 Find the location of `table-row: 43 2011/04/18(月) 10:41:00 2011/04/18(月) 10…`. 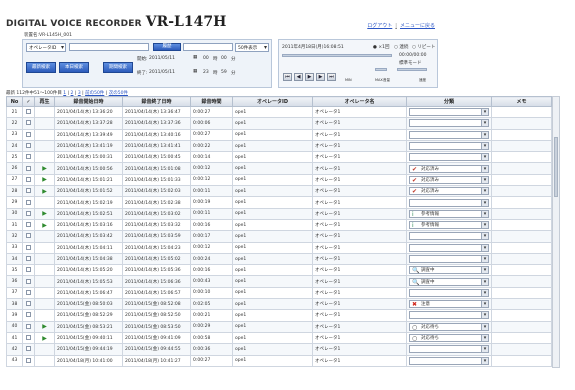

table-row: 43 2011/04/18(月) 10:41:00 2011/04/18(月) 10… is located at coordinates (279, 360).